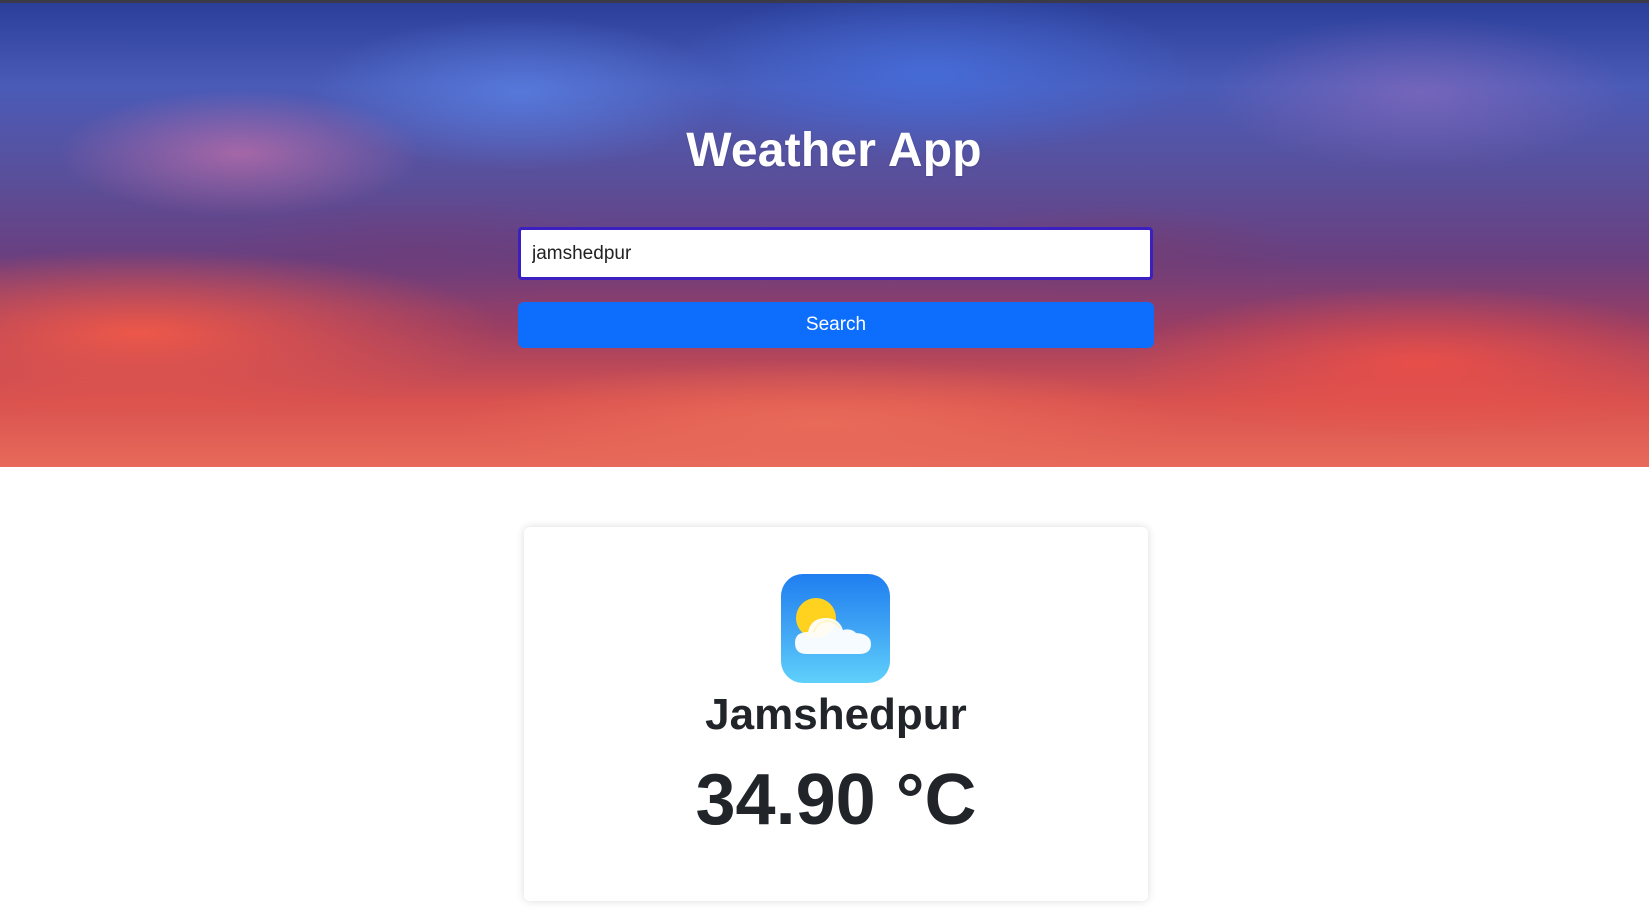  I want to click on partly-cloudy-icon, so click(835, 628).